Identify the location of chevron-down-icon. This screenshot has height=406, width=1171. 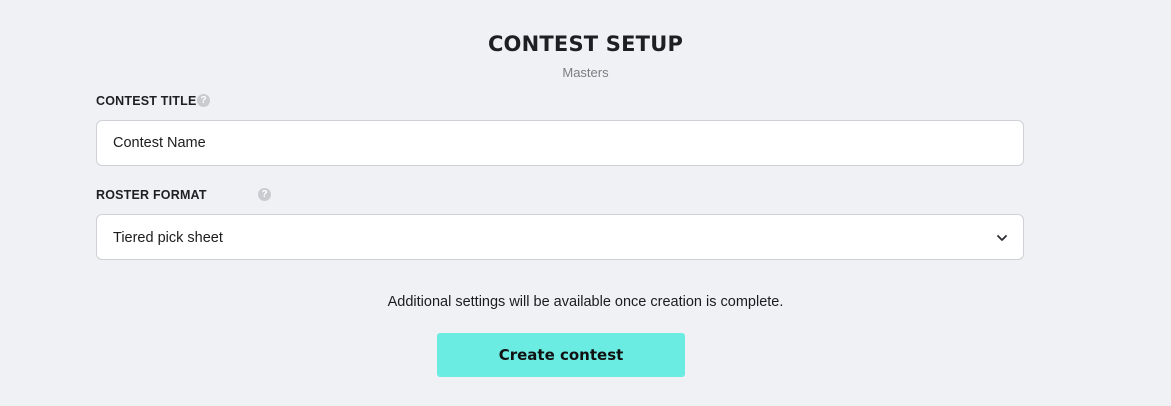
(1002, 238).